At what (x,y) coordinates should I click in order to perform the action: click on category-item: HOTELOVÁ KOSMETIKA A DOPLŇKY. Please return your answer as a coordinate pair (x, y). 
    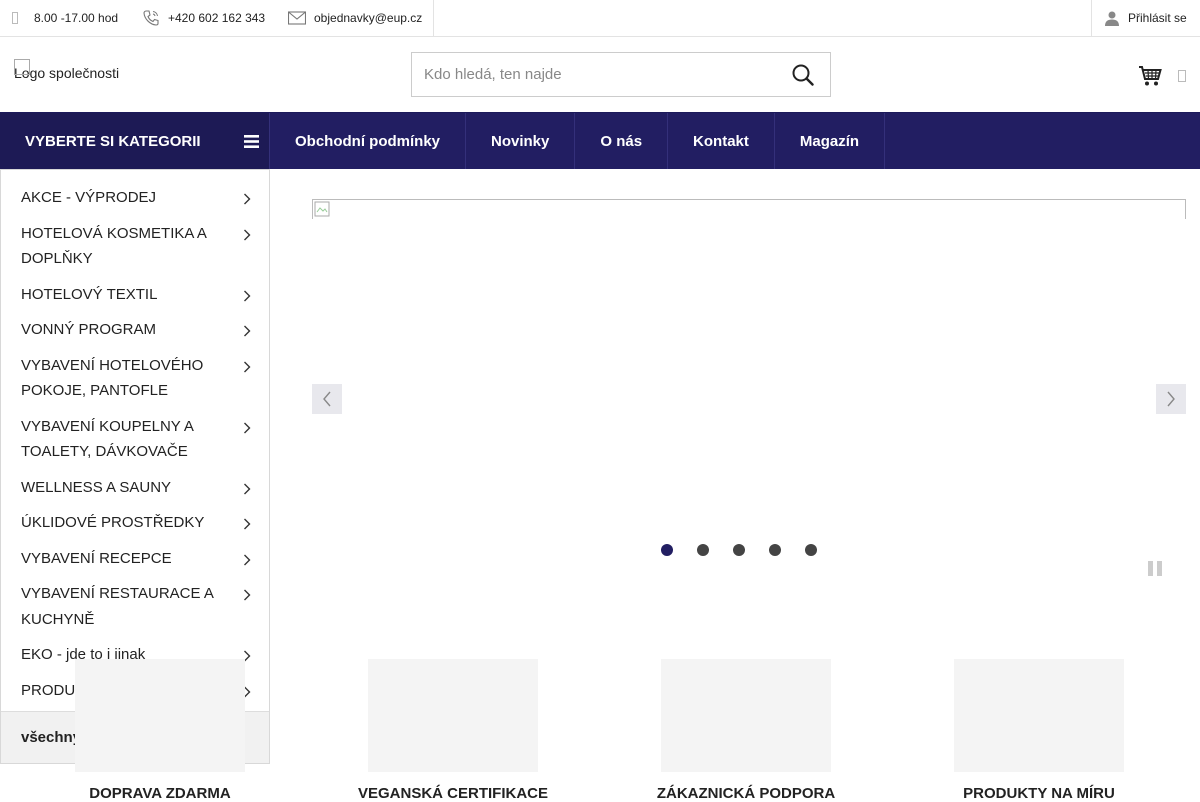
    Looking at the image, I should click on (135, 246).